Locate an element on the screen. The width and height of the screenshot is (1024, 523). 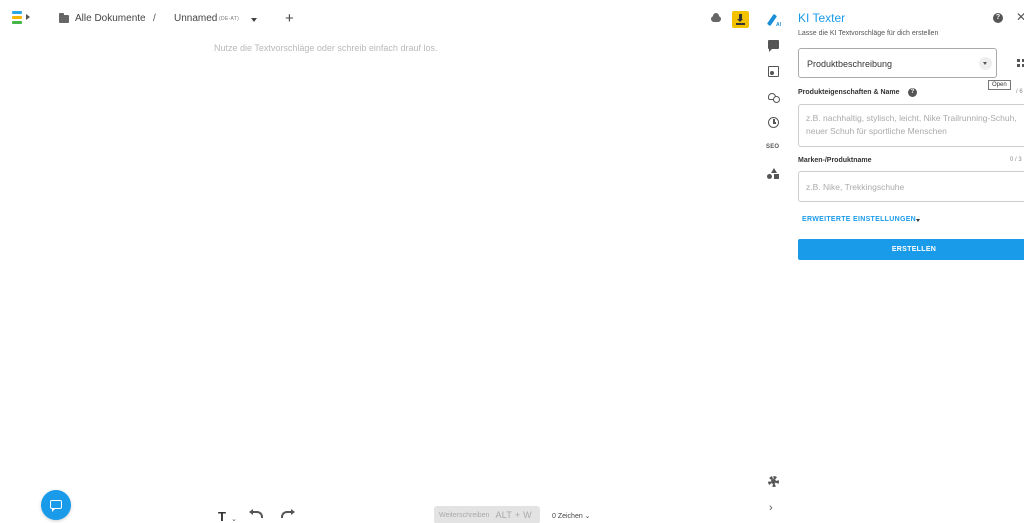
download-arrow-icon is located at coordinates (740, 18).